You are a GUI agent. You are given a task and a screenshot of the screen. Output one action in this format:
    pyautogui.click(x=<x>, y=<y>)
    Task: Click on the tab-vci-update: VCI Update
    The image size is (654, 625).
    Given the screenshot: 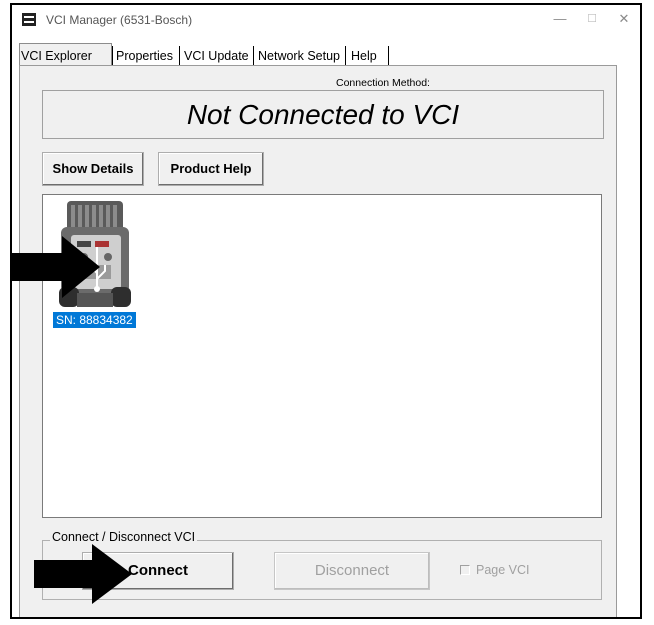 What is the action you would take?
    pyautogui.click(x=216, y=56)
    